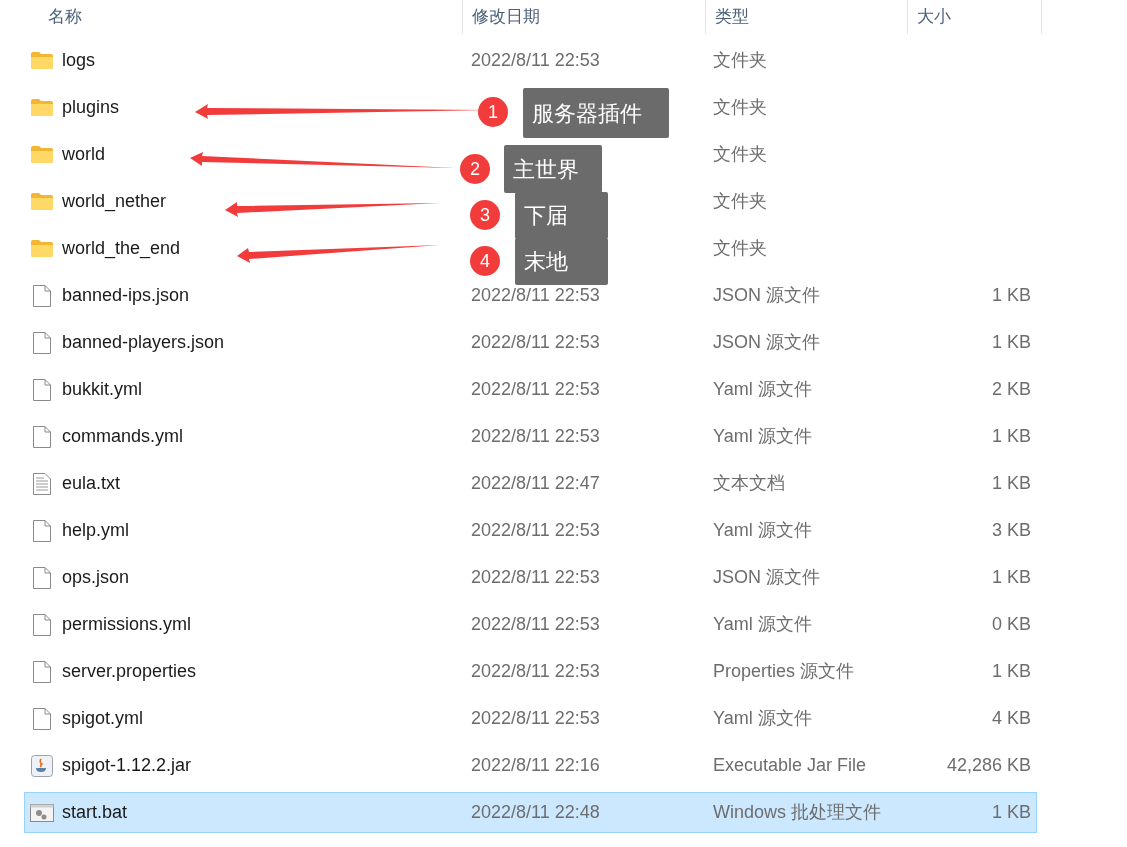  I want to click on number-badge: 4, so click(485, 261).